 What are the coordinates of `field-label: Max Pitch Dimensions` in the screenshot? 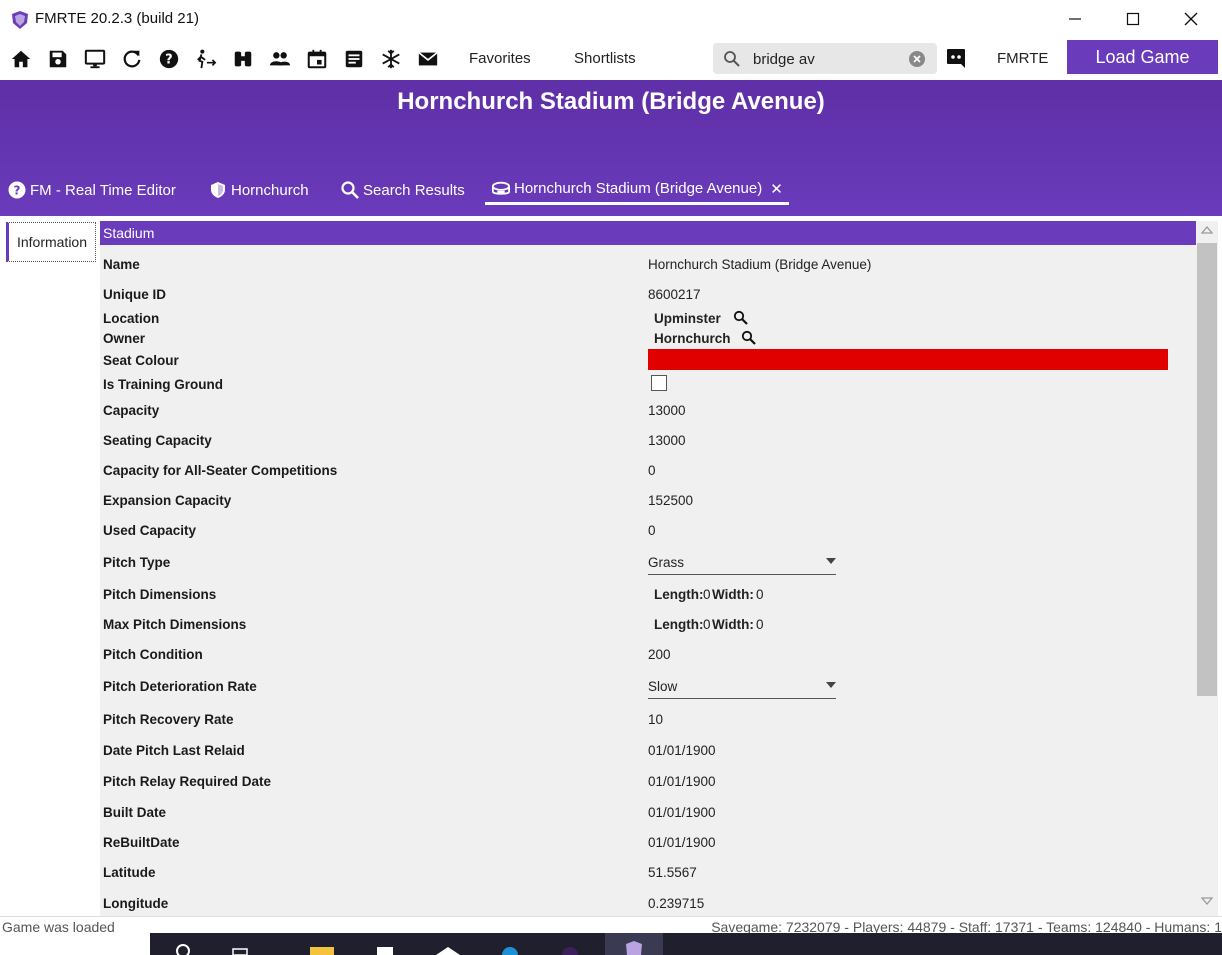 It's located at (175, 624).